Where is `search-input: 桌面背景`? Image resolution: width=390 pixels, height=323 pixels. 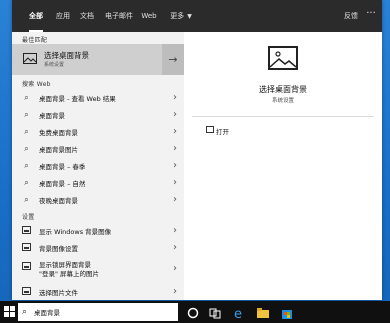 search-input: 桌面背景 is located at coordinates (47, 312).